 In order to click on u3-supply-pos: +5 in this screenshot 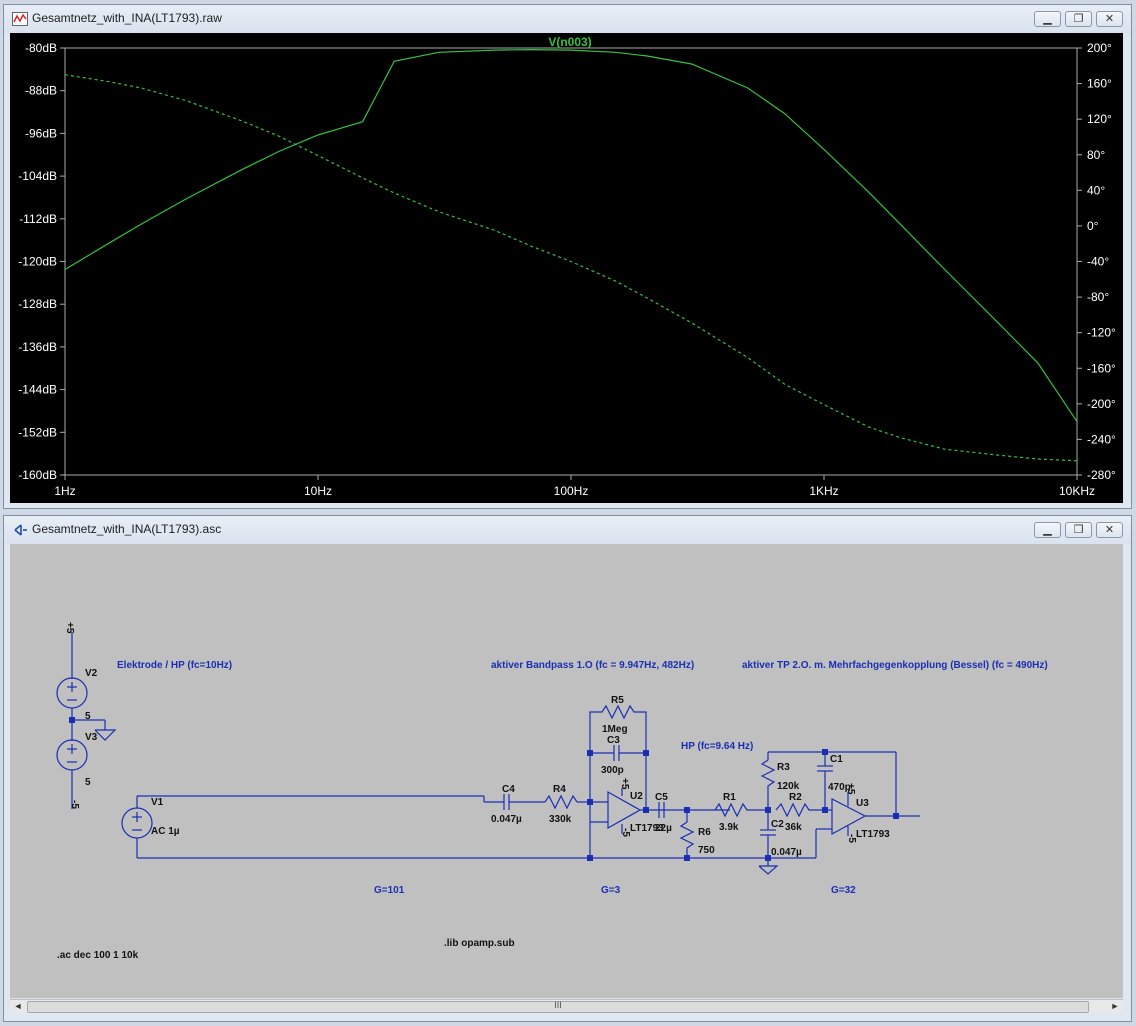, I will do `click(850, 789)`.